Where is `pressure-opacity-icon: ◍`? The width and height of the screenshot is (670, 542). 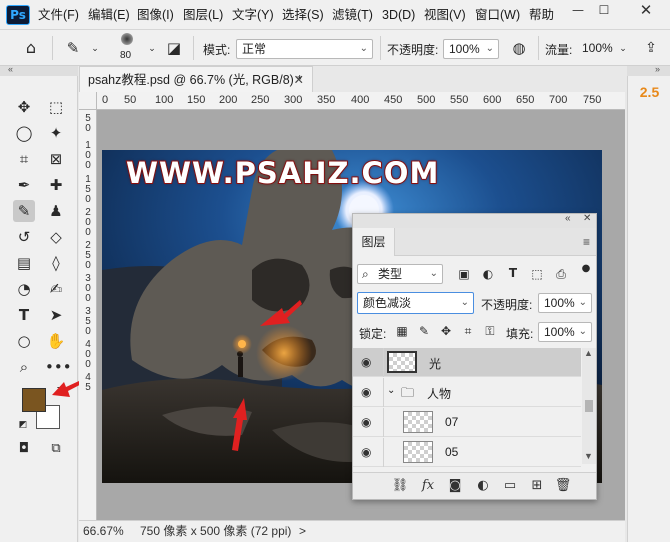 pressure-opacity-icon: ◍ is located at coordinates (519, 48).